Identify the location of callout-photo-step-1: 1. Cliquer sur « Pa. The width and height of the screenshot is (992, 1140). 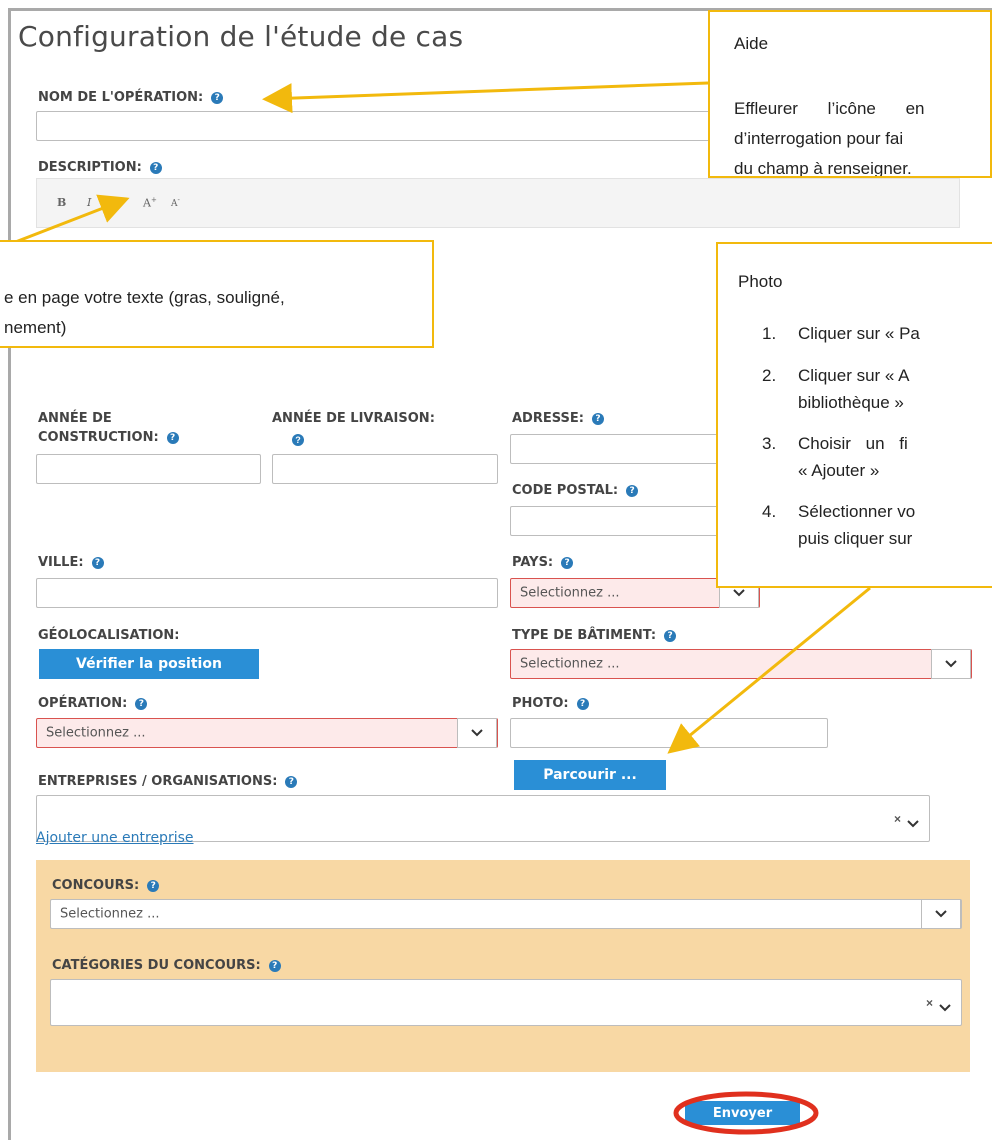
(841, 333).